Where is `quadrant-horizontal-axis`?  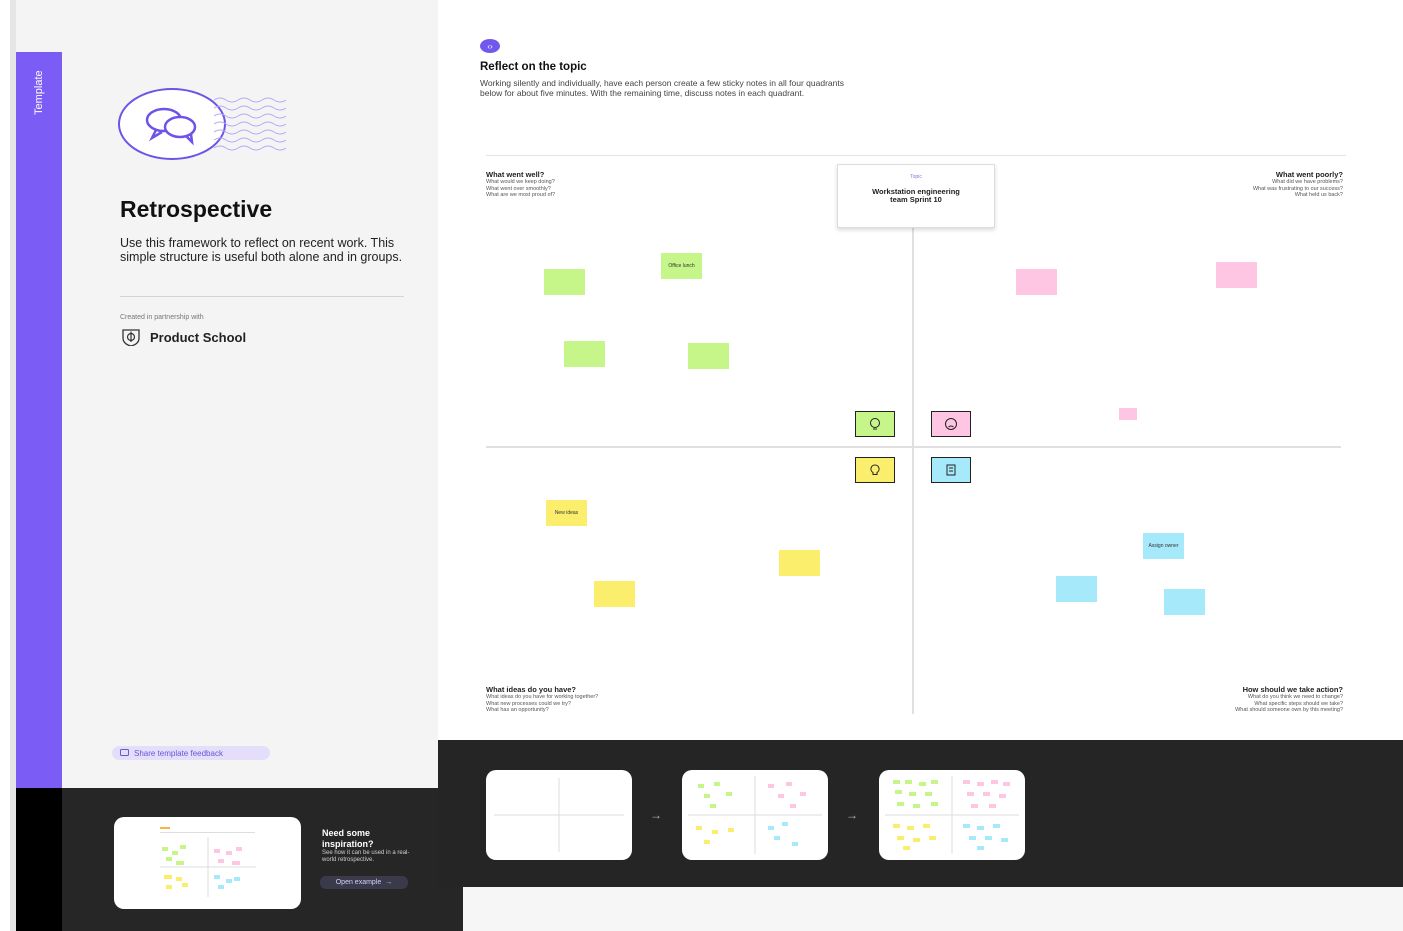 quadrant-horizontal-axis is located at coordinates (913, 447).